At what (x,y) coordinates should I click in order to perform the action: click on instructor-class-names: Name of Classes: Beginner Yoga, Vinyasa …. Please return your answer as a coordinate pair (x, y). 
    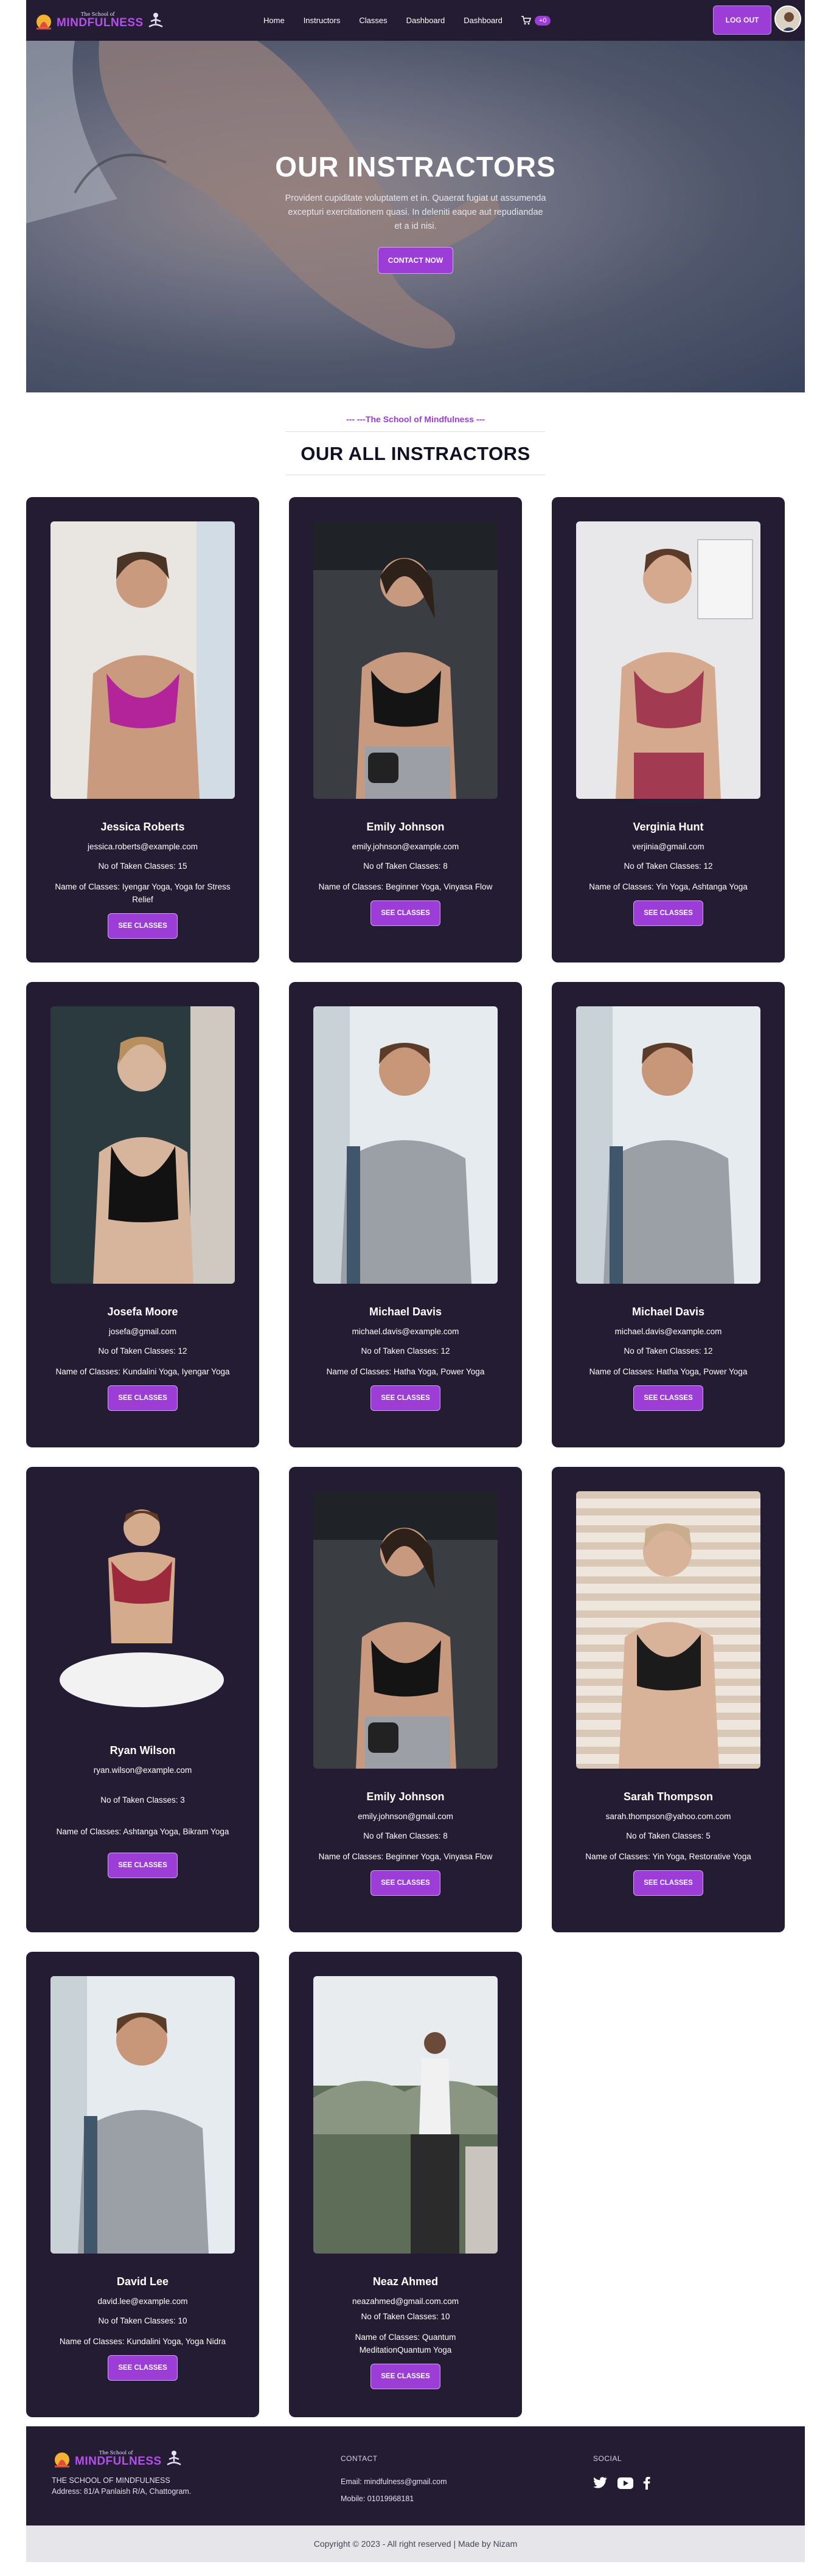
    Looking at the image, I should click on (405, 886).